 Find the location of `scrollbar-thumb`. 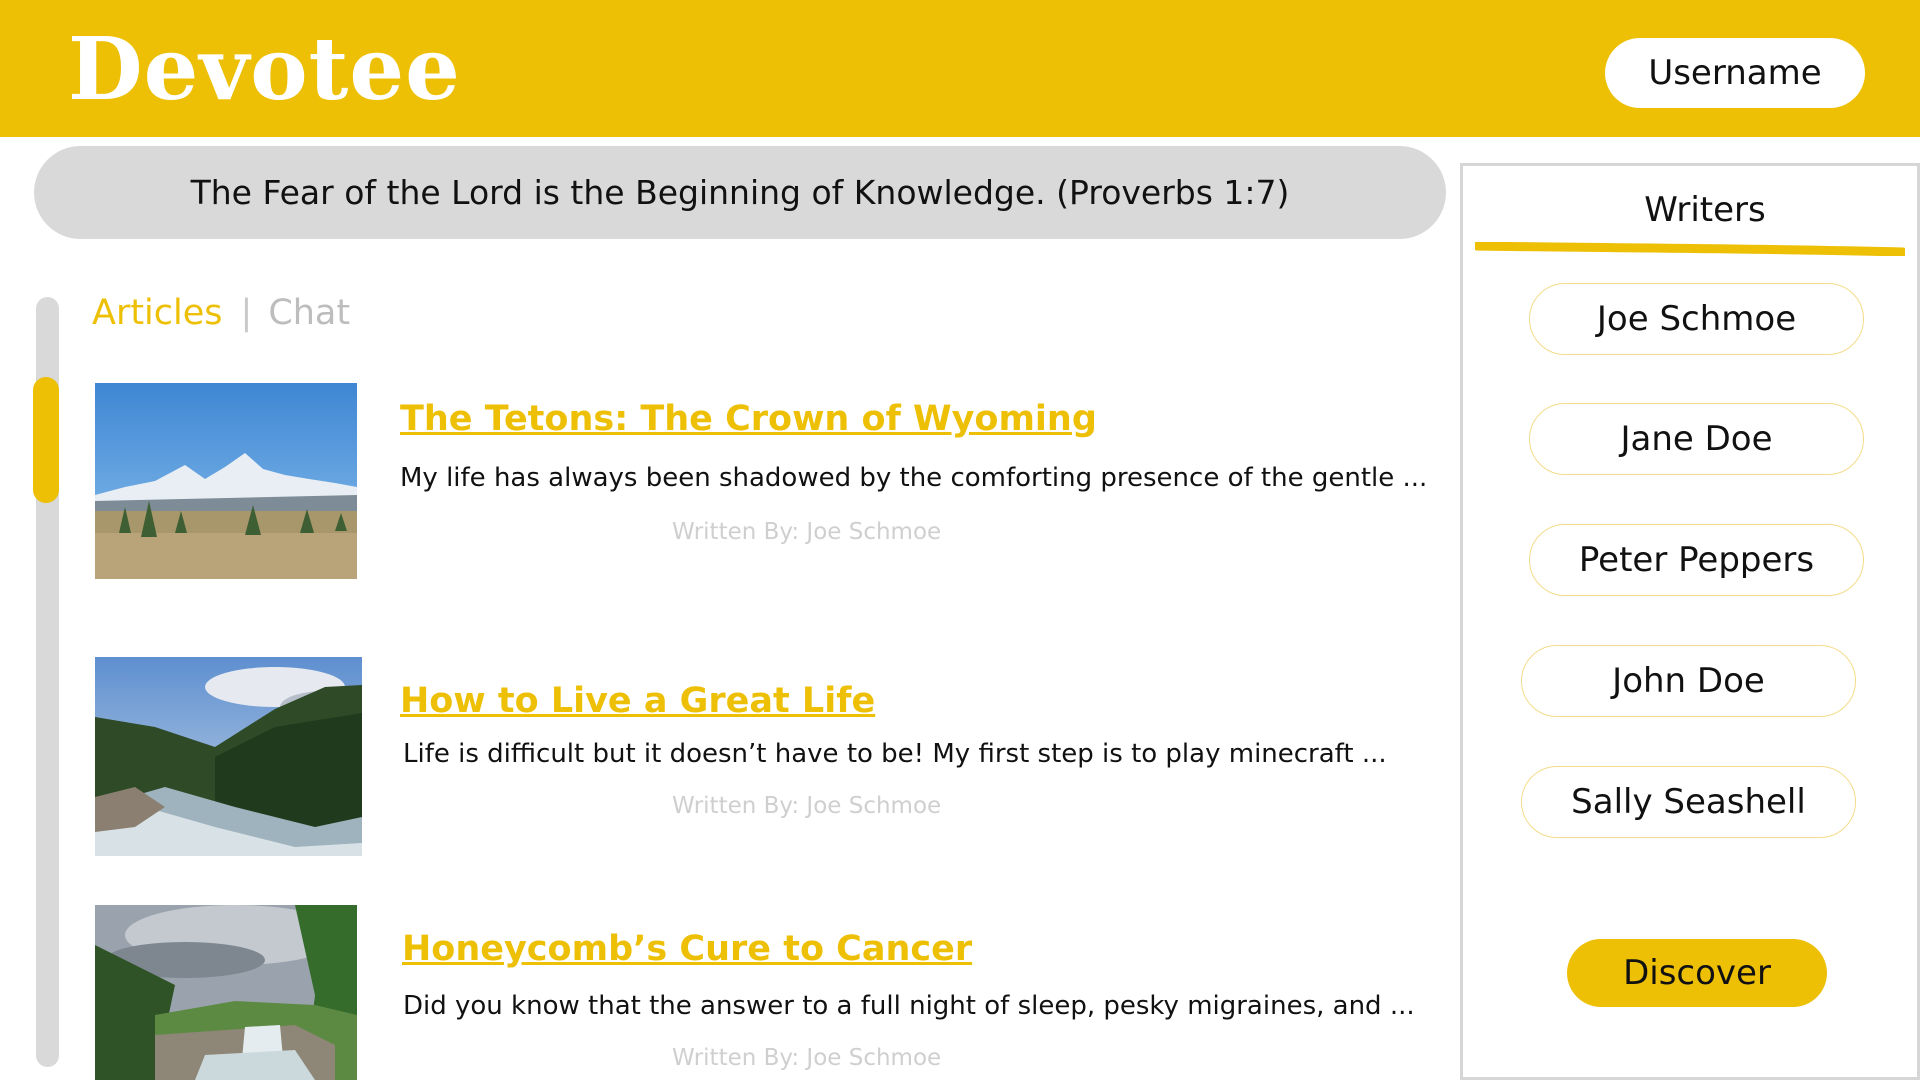

scrollbar-thumb is located at coordinates (46, 440).